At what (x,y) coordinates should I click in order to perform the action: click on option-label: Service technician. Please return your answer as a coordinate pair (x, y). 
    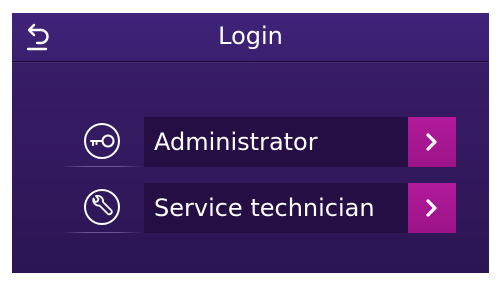
    Looking at the image, I should click on (264, 208).